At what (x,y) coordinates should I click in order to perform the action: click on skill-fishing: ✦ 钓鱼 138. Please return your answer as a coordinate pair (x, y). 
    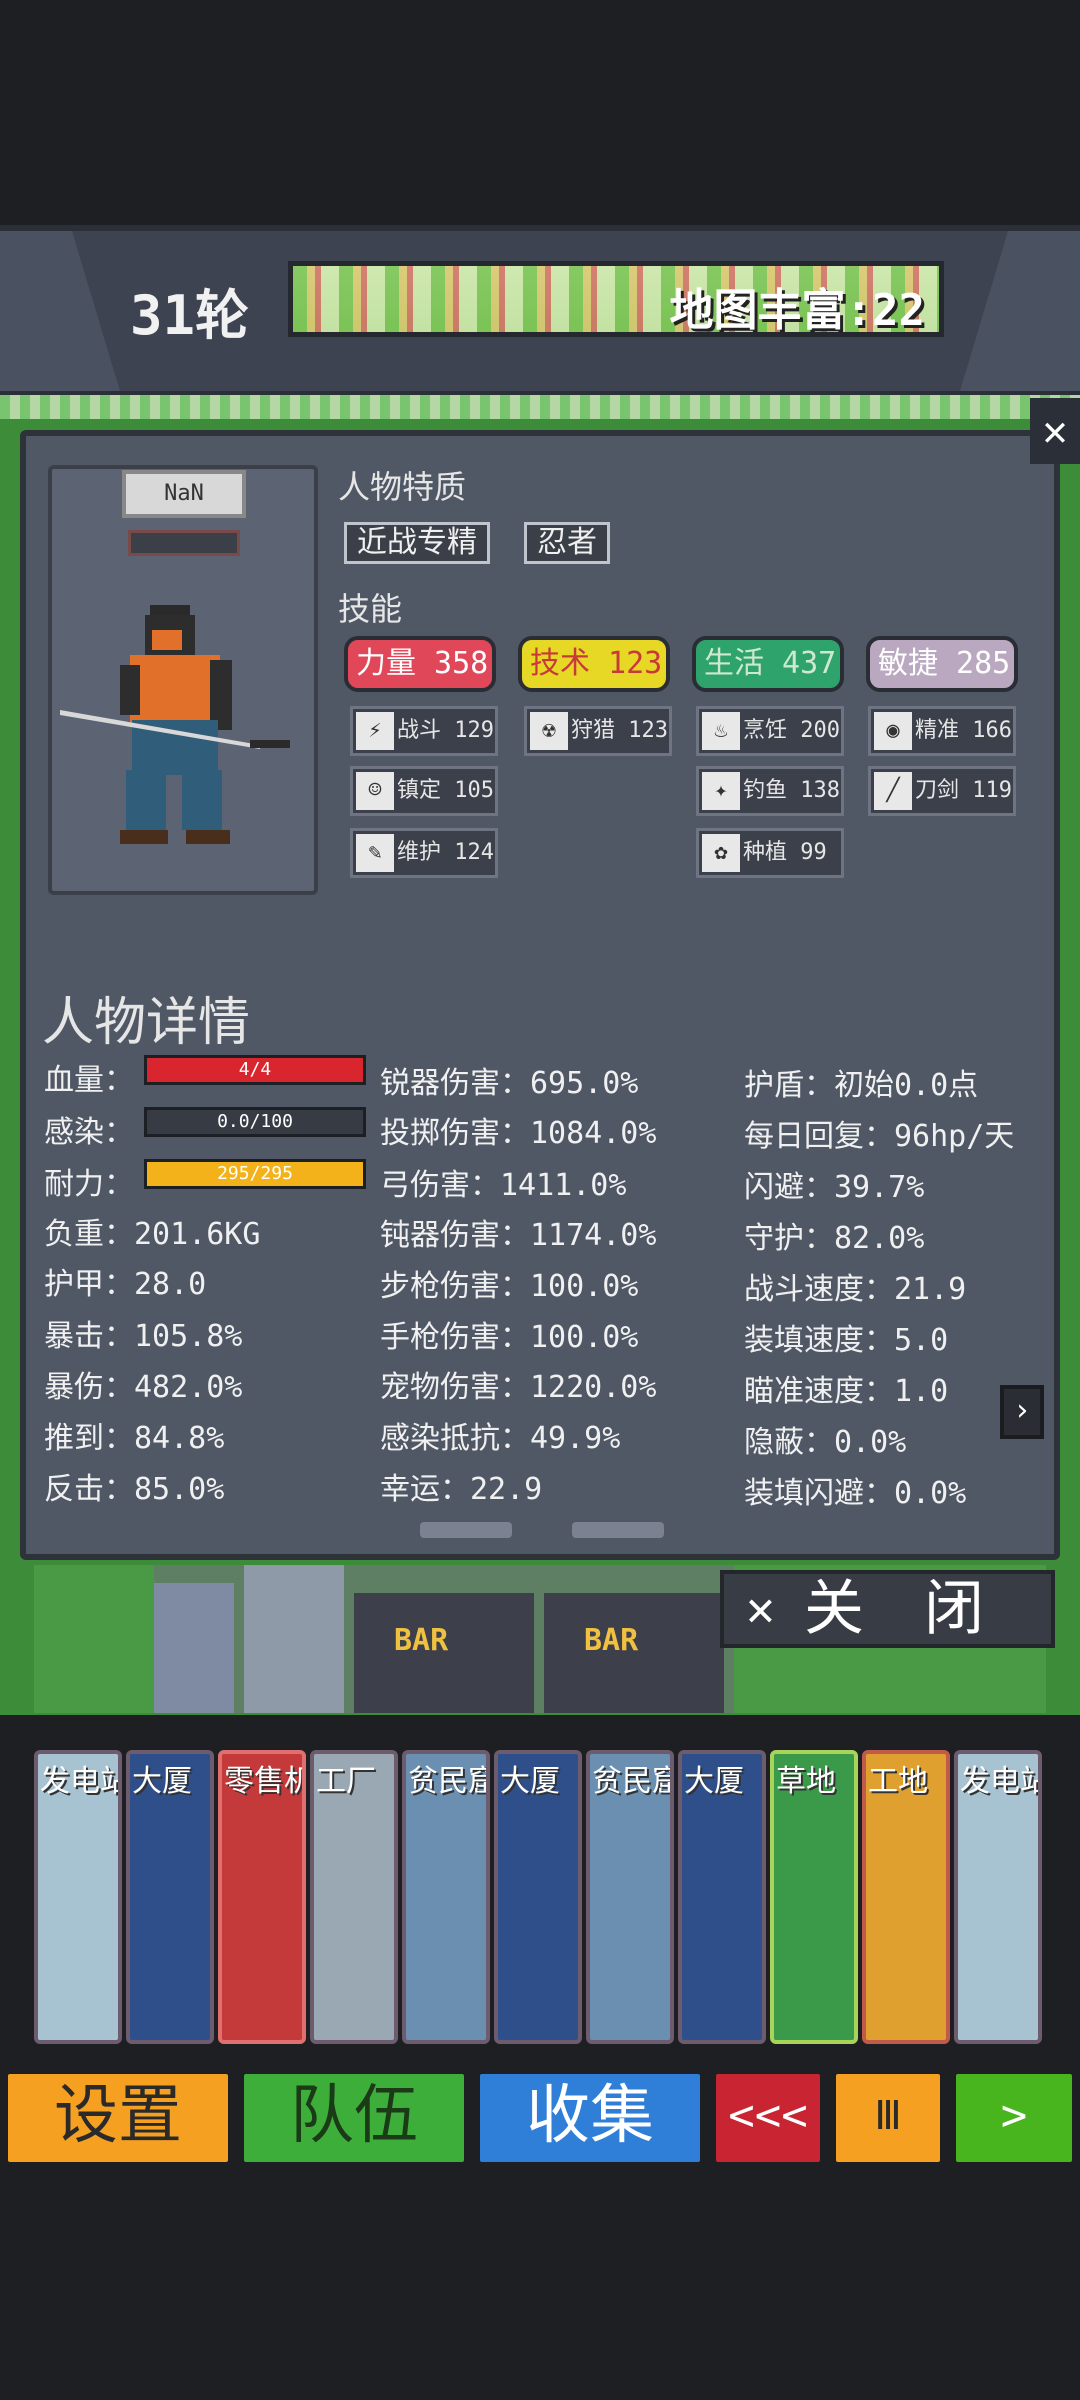
    Looking at the image, I should click on (770, 791).